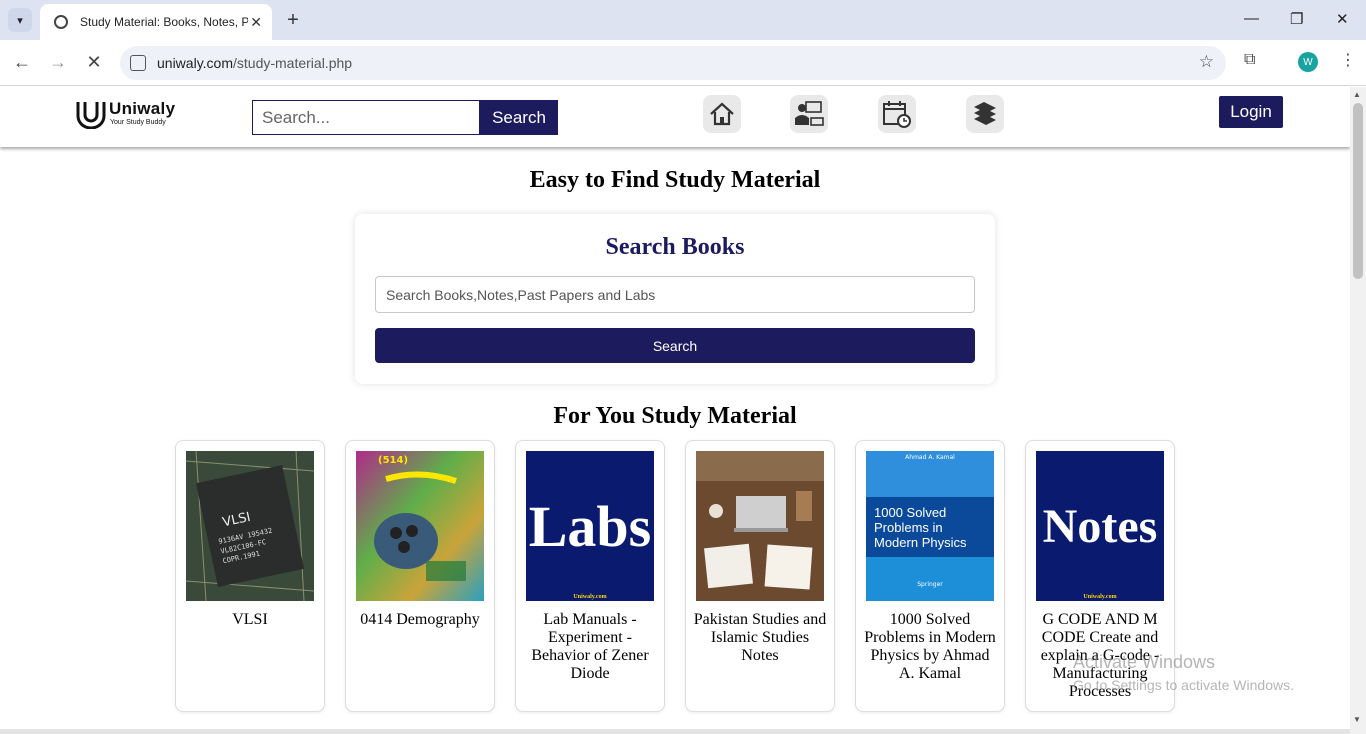  What do you see at coordinates (760, 526) in the screenshot?
I see `study-desk-image` at bounding box center [760, 526].